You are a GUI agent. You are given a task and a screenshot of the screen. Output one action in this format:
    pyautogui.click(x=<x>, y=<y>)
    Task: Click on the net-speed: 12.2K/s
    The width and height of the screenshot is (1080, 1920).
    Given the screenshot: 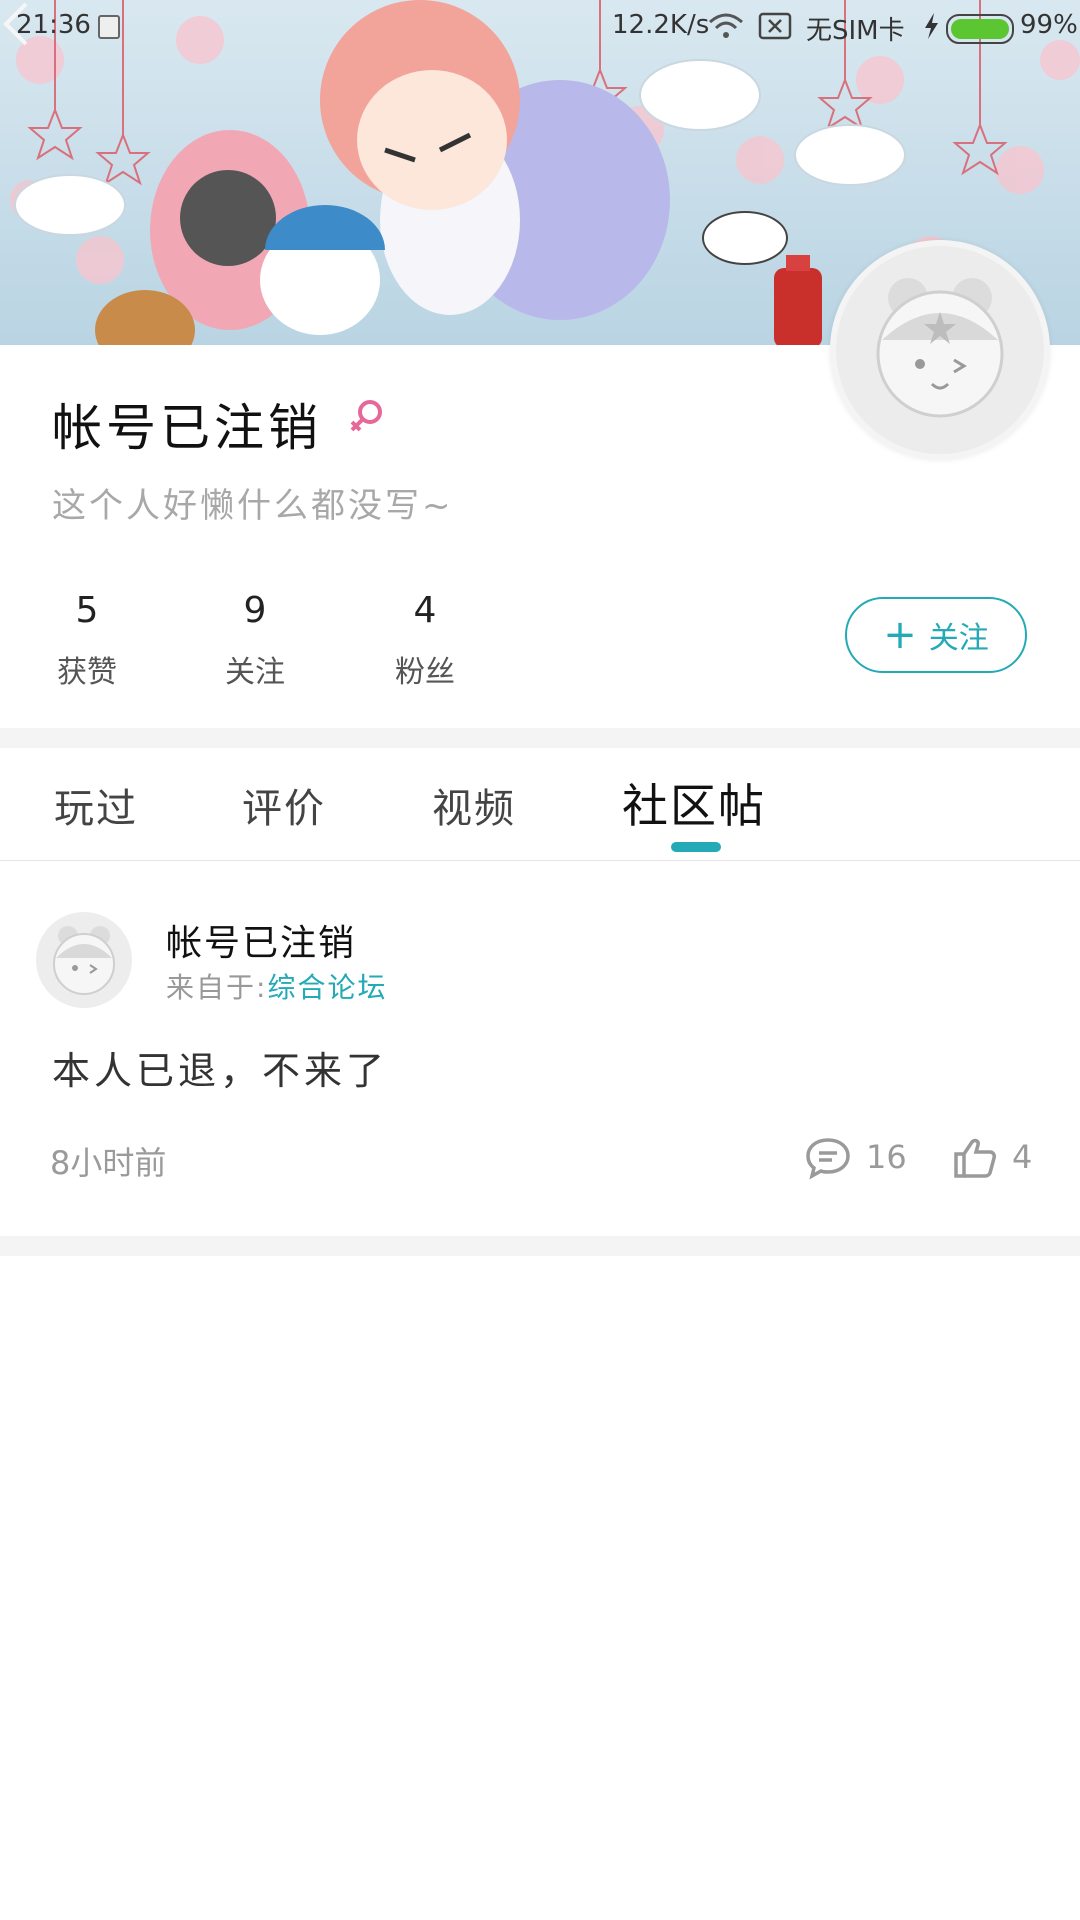 What is the action you would take?
    pyautogui.click(x=661, y=25)
    